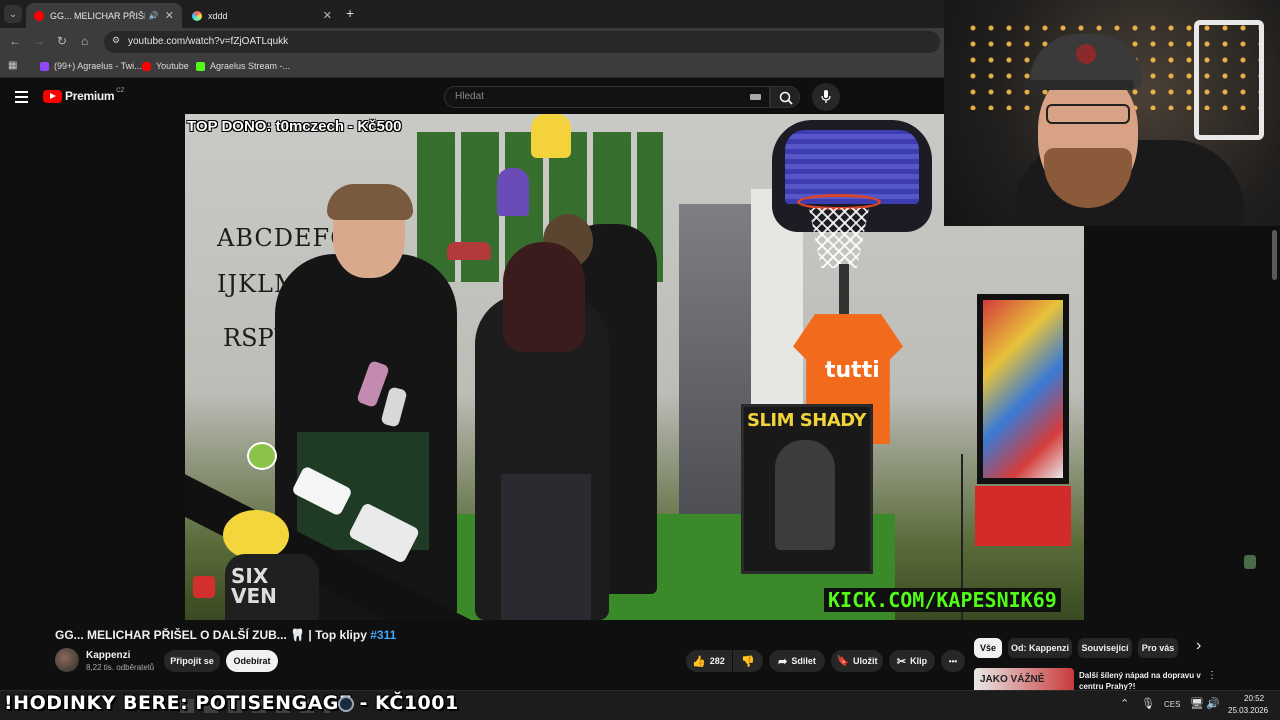  I want to click on bookmark-label: Youtube, so click(172, 66).